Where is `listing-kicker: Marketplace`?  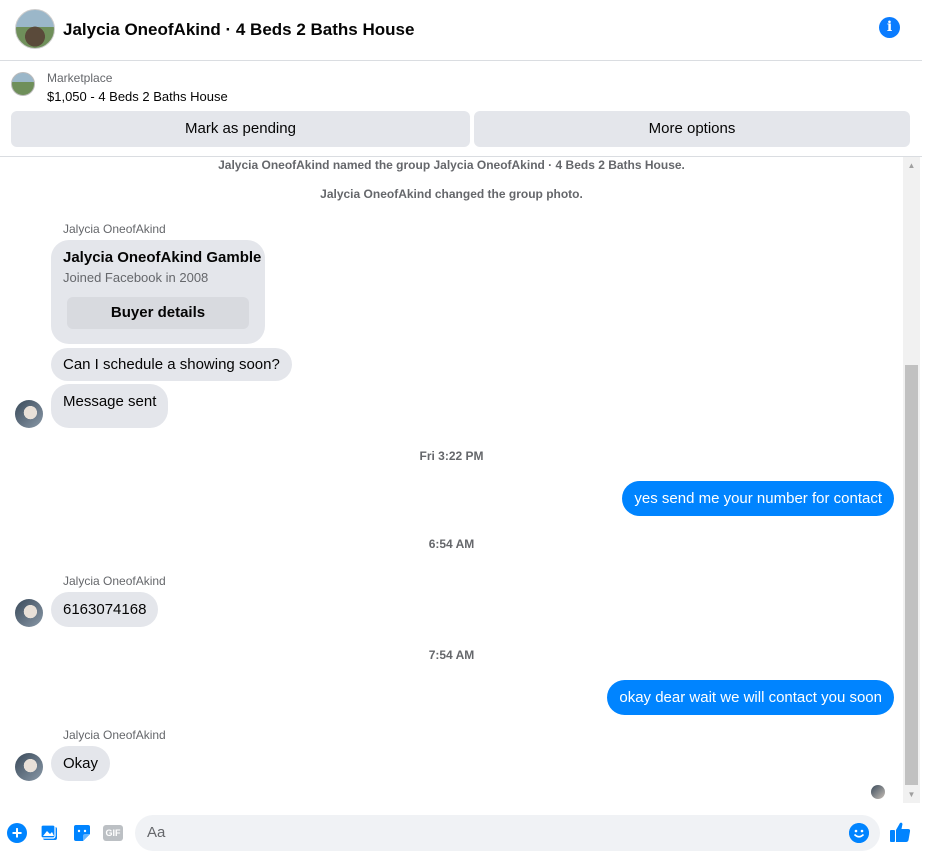
listing-kicker: Marketplace is located at coordinates (80, 78).